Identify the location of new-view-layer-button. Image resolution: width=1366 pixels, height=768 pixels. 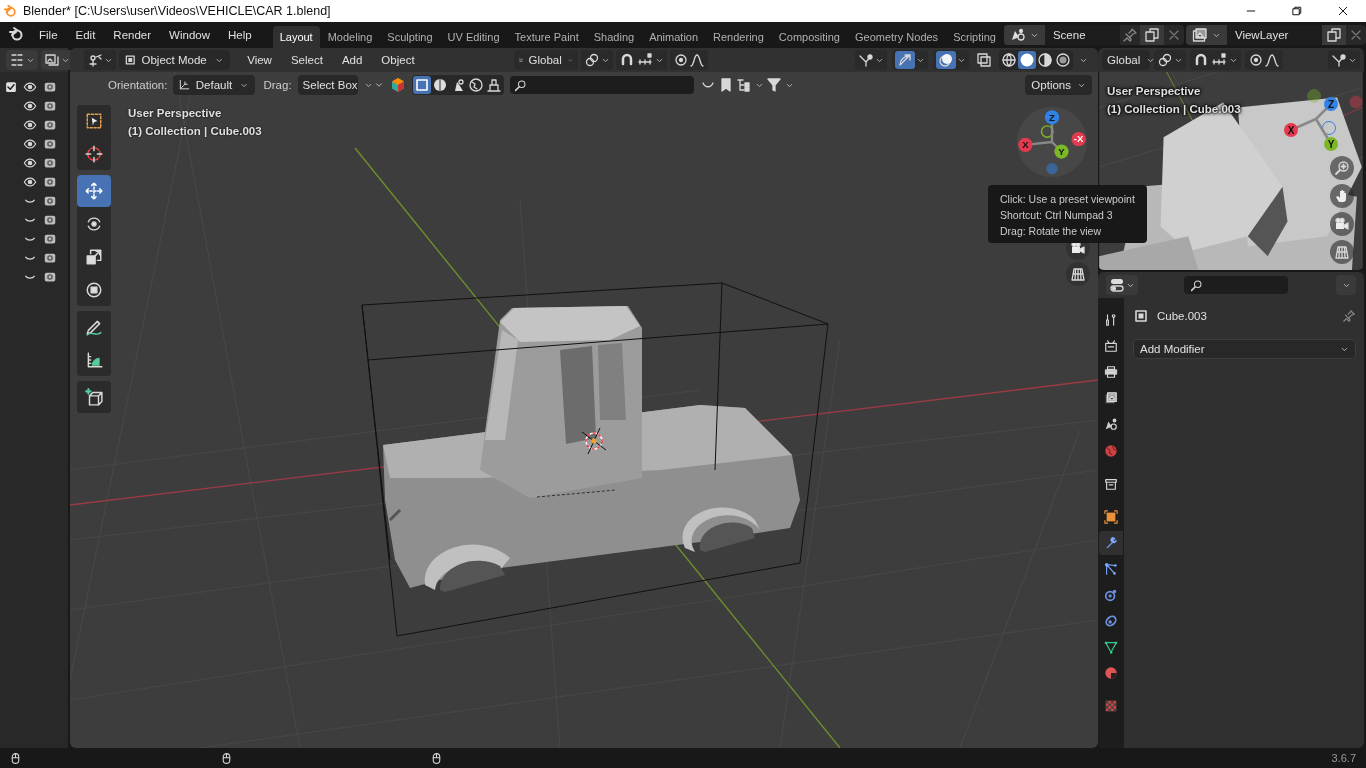
(1333, 35).